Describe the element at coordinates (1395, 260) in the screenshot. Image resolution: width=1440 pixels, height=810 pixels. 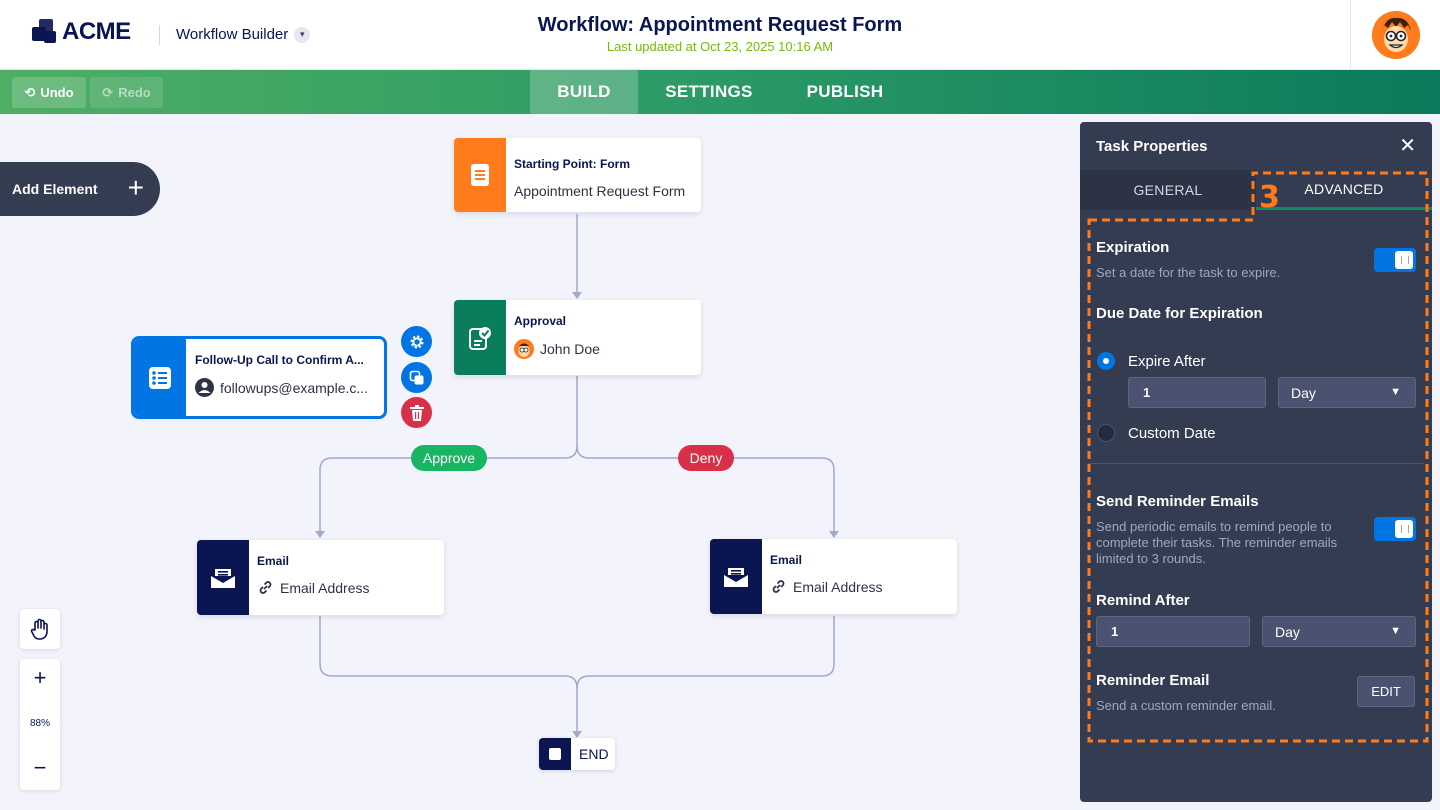
I see `expiration-toggle` at that location.